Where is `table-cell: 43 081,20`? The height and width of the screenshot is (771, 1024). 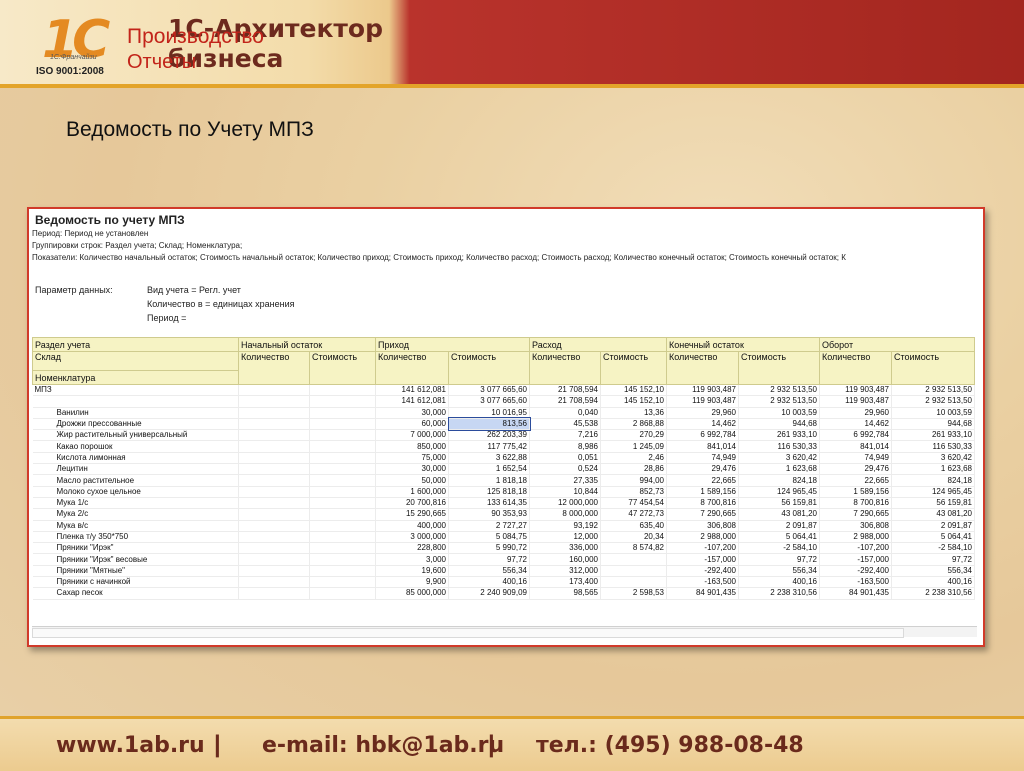 table-cell: 43 081,20 is located at coordinates (933, 514).